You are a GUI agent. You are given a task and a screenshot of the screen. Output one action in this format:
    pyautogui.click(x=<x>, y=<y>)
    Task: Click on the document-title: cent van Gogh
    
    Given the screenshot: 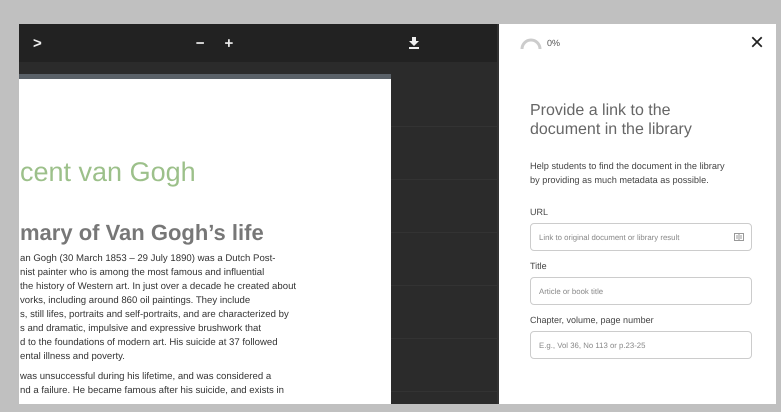 What is the action you would take?
    pyautogui.click(x=108, y=172)
    